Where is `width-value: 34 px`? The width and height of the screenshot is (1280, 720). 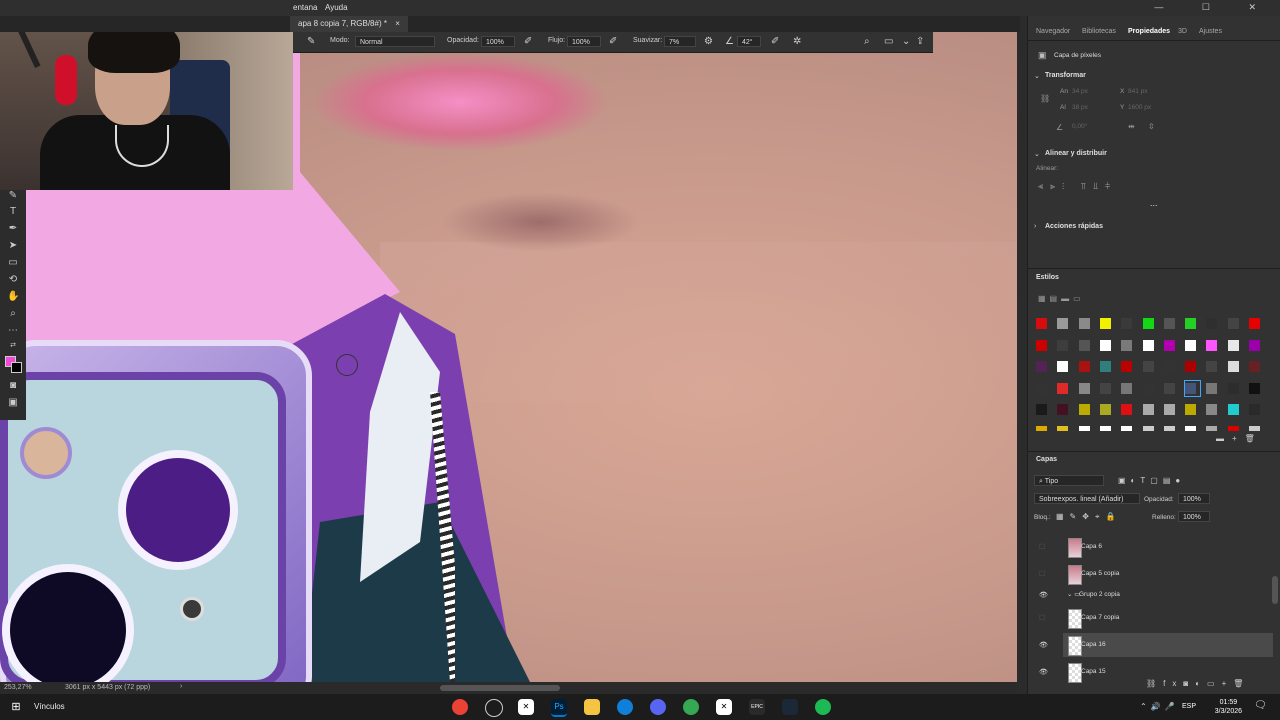 width-value: 34 px is located at coordinates (1080, 91).